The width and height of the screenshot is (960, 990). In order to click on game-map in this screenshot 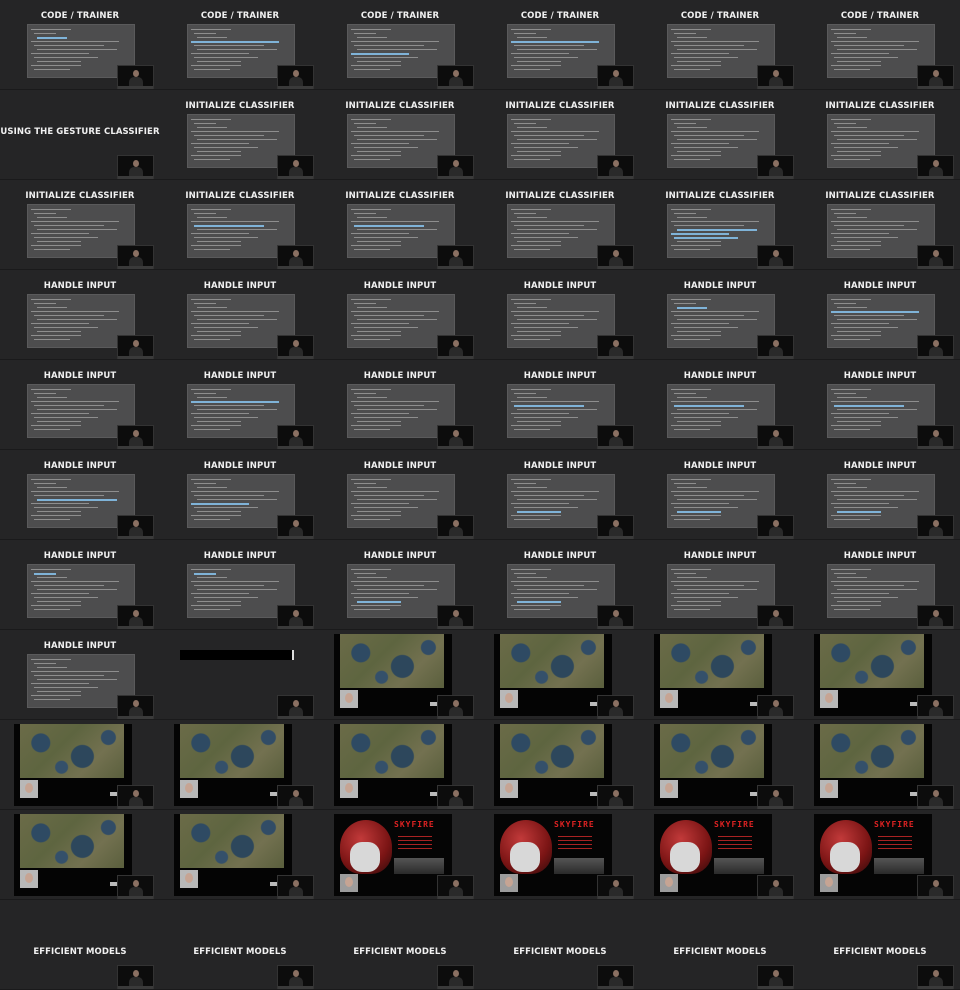, I will do `click(712, 751)`.